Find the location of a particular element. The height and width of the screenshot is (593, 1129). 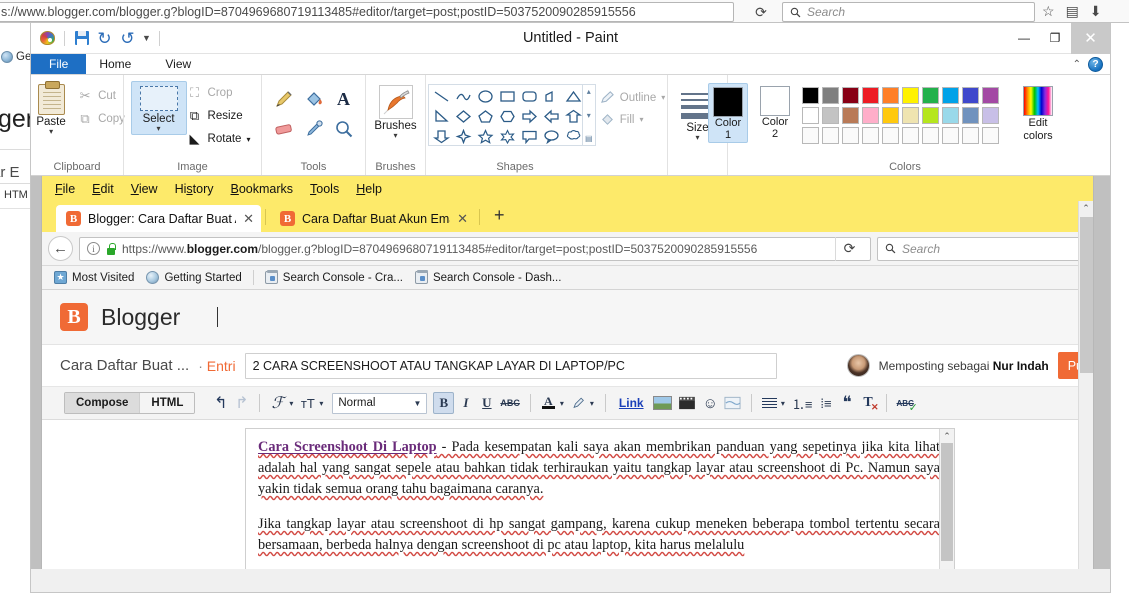

palette-icon is located at coordinates (47, 38).